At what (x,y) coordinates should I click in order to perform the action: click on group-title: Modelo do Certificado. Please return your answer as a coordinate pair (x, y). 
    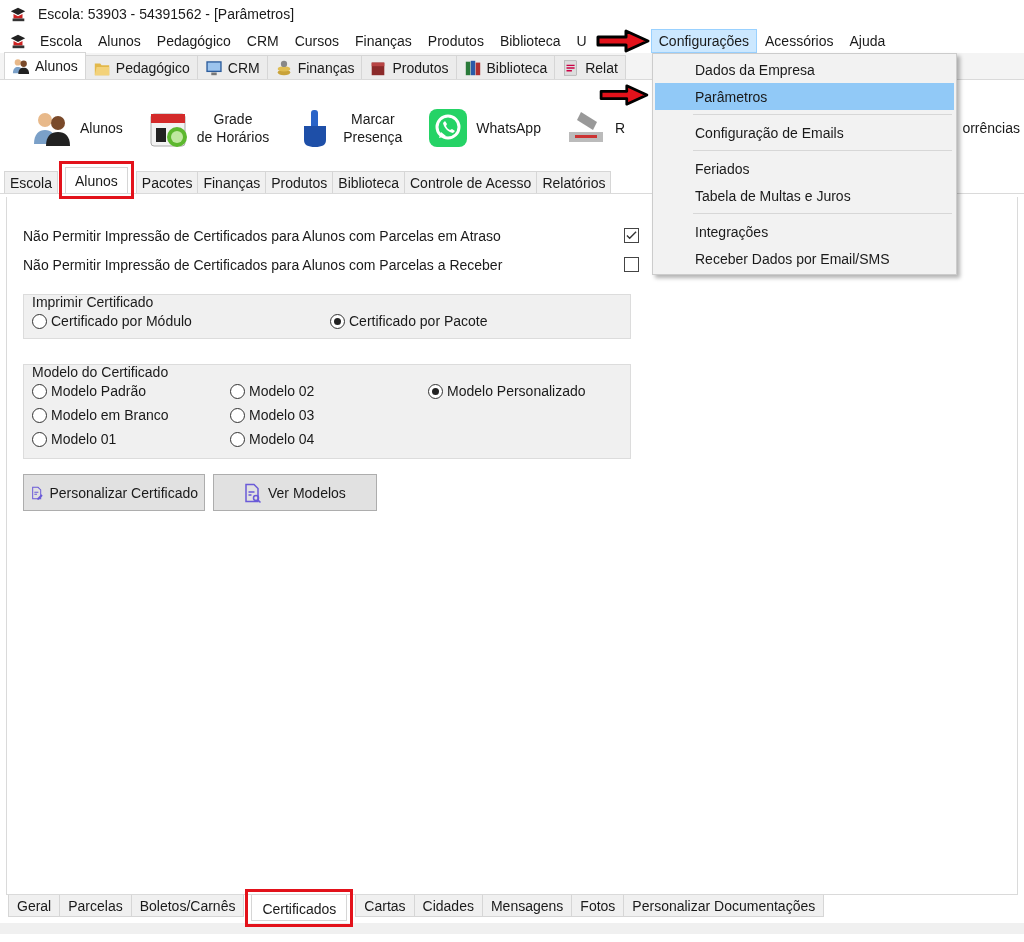
    Looking at the image, I should click on (101, 372).